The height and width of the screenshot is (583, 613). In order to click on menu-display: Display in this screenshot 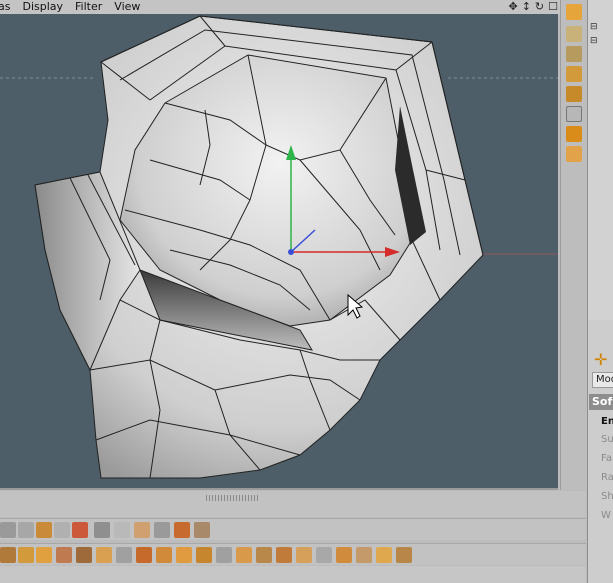, I will do `click(42, 7)`.